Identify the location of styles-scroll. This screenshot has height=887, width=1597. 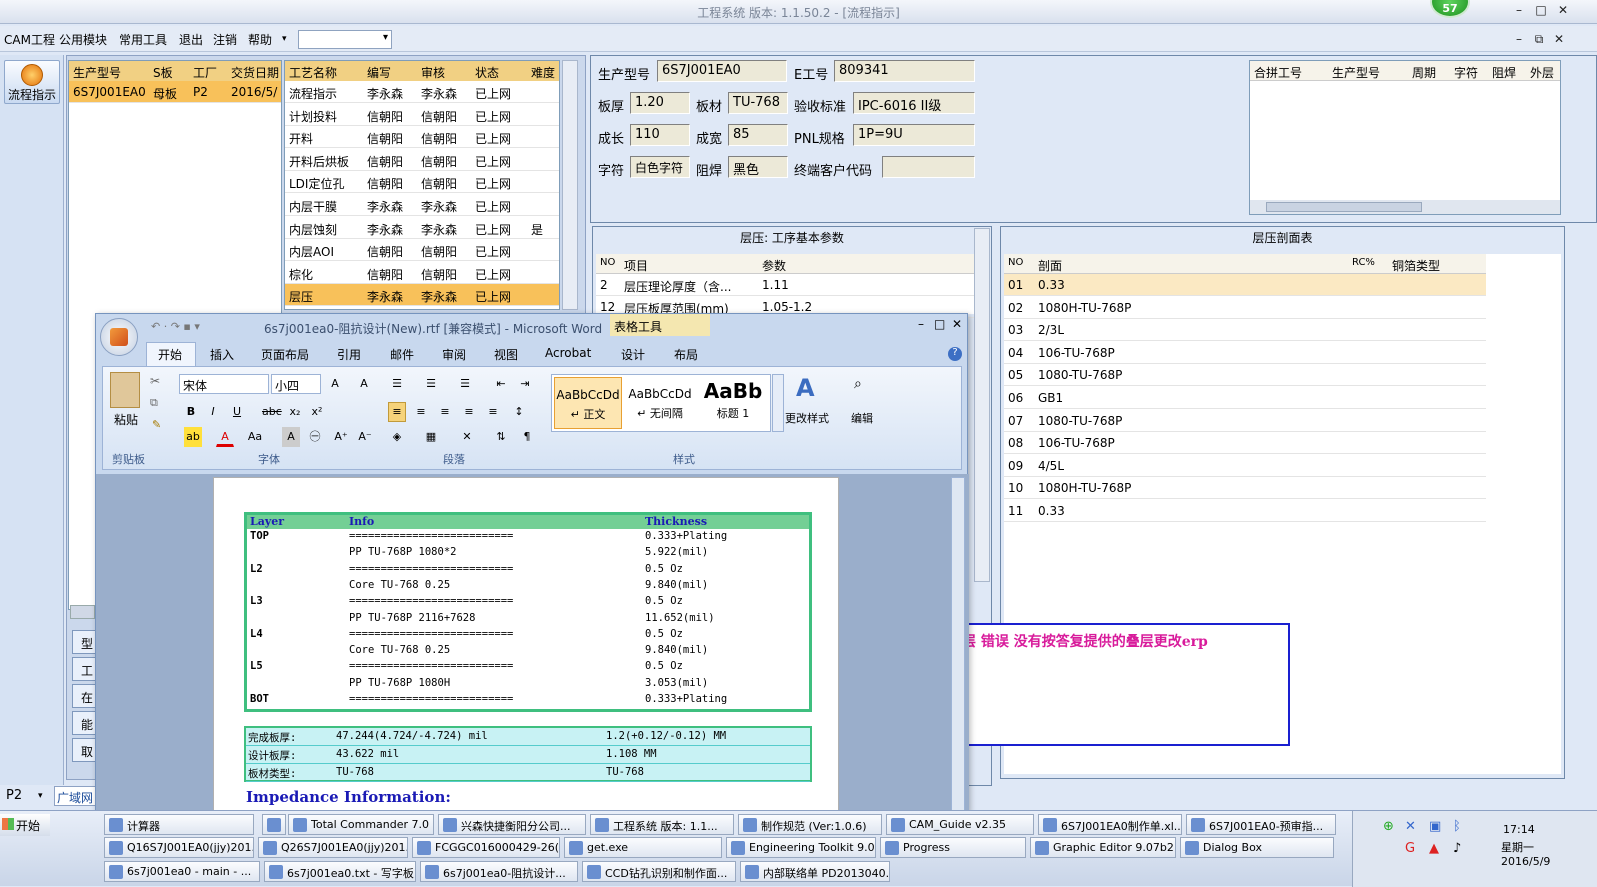
(778, 403).